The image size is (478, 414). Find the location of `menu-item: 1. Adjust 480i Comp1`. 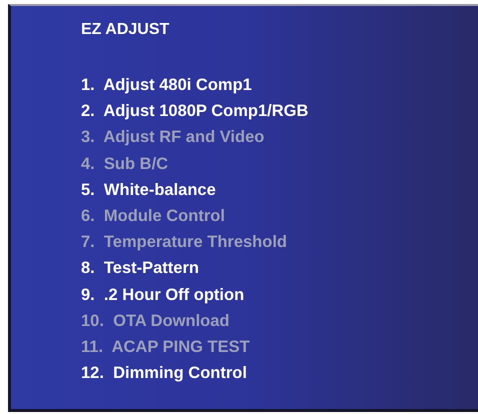

menu-item: 1. Adjust 480i Comp1 is located at coordinates (166, 85).